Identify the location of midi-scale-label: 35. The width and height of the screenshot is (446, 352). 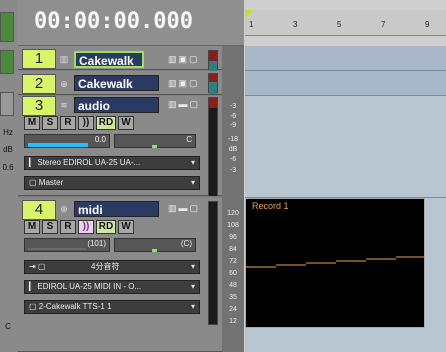
(233, 297).